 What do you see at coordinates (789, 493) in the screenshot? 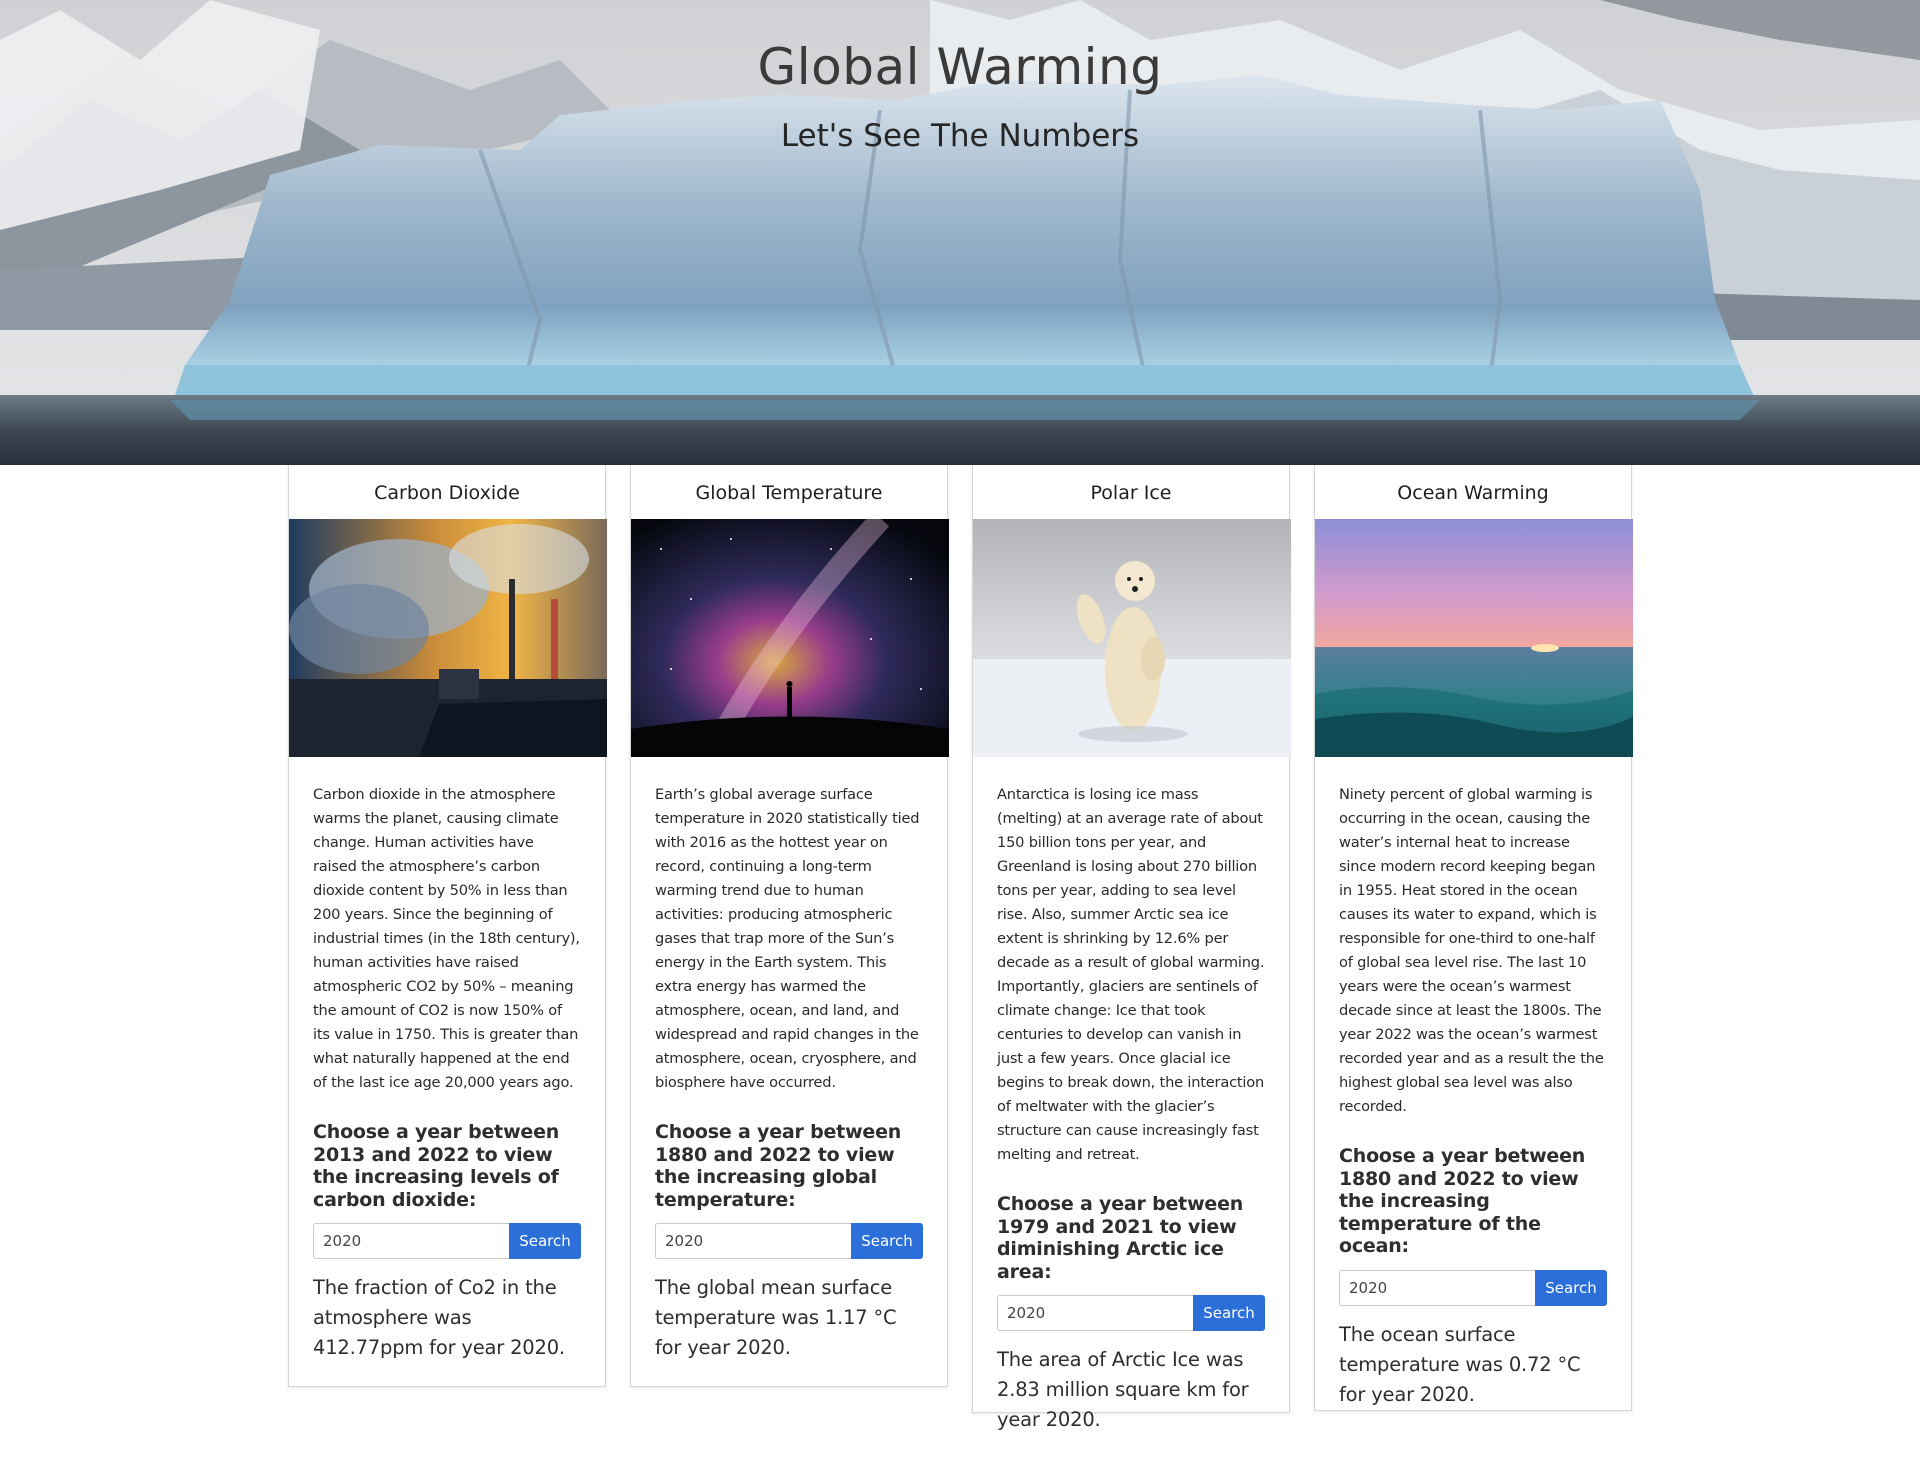
I see `card-title: Global Temperature` at bounding box center [789, 493].